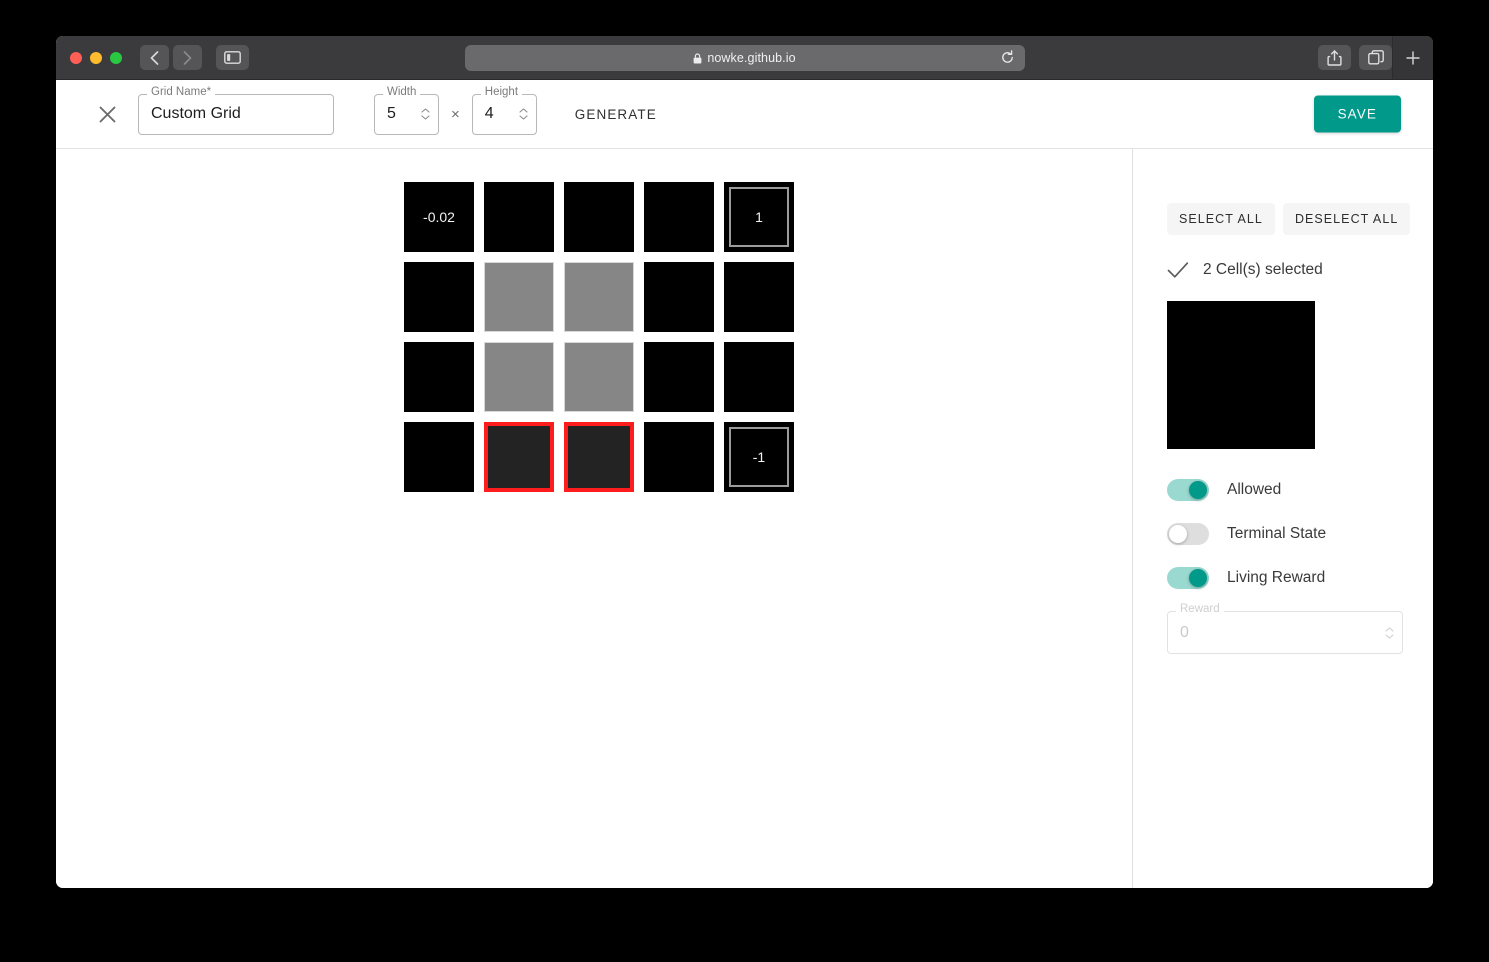 The image size is (1489, 962). I want to click on selected-count-label: 2 Cell(s) selected, so click(1263, 269).